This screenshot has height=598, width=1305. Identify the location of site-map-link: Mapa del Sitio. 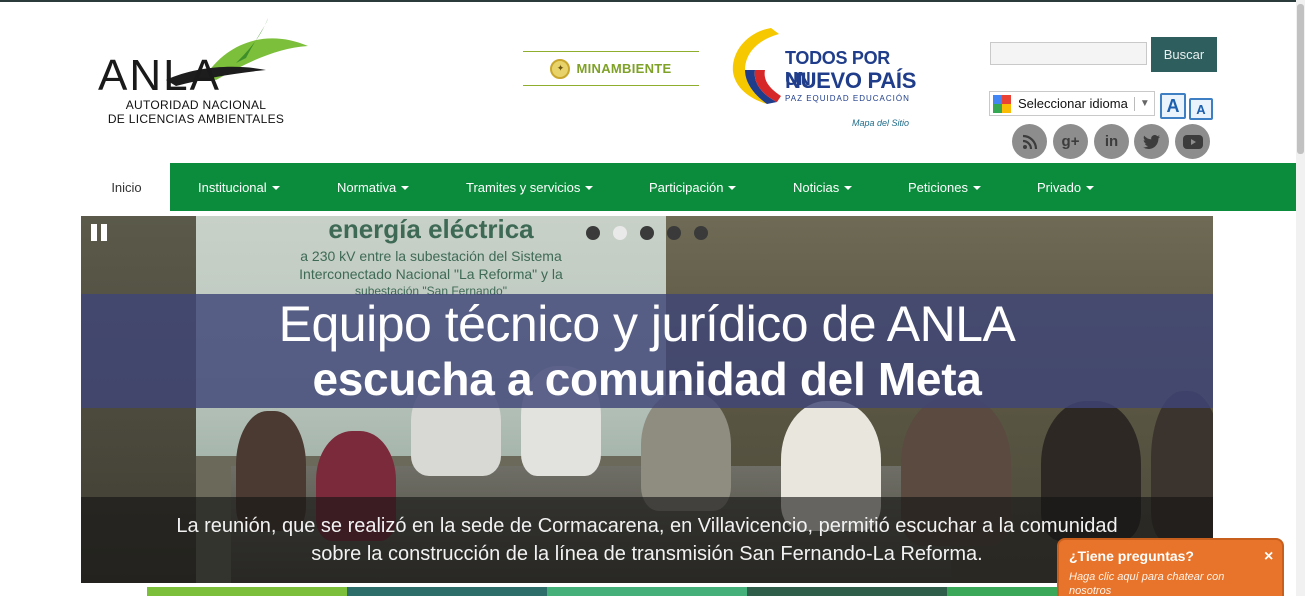
(880, 123).